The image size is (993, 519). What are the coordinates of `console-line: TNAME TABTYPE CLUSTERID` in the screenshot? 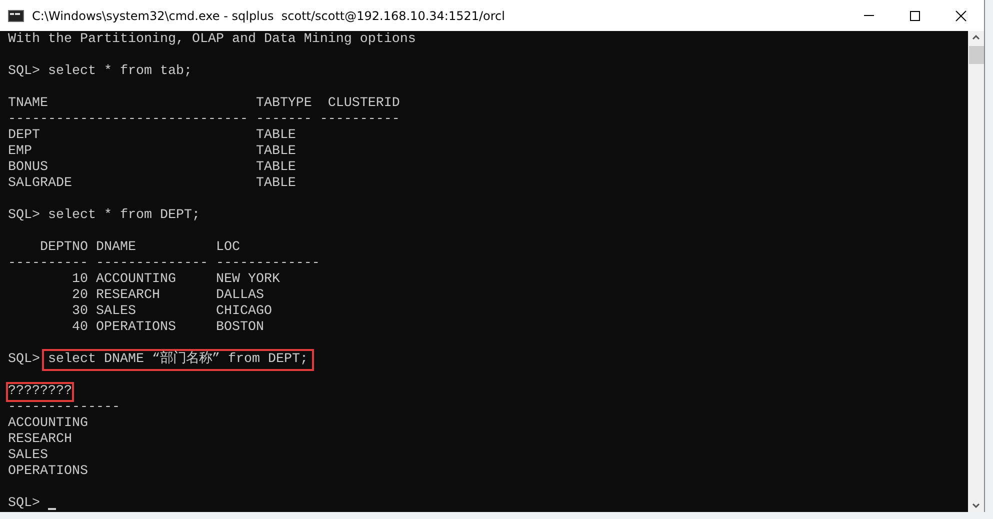 It's located at (204, 104).